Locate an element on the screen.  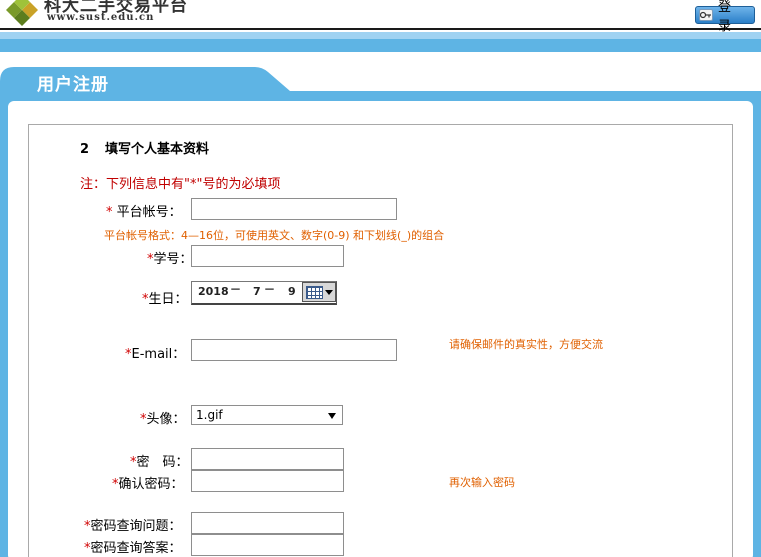
page-title: 用户注册 is located at coordinates (73, 85).